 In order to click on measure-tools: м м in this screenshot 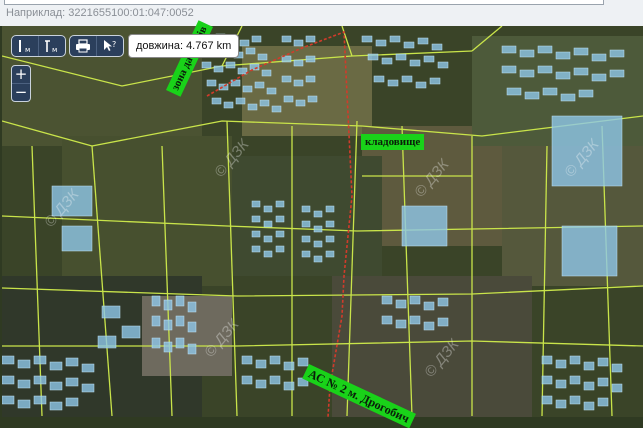, I will do `click(38, 46)`.